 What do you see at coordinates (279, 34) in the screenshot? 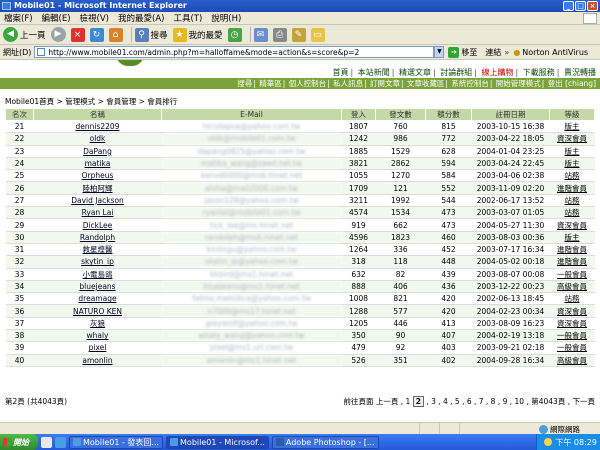
I see `print-button: ⎙` at bounding box center [279, 34].